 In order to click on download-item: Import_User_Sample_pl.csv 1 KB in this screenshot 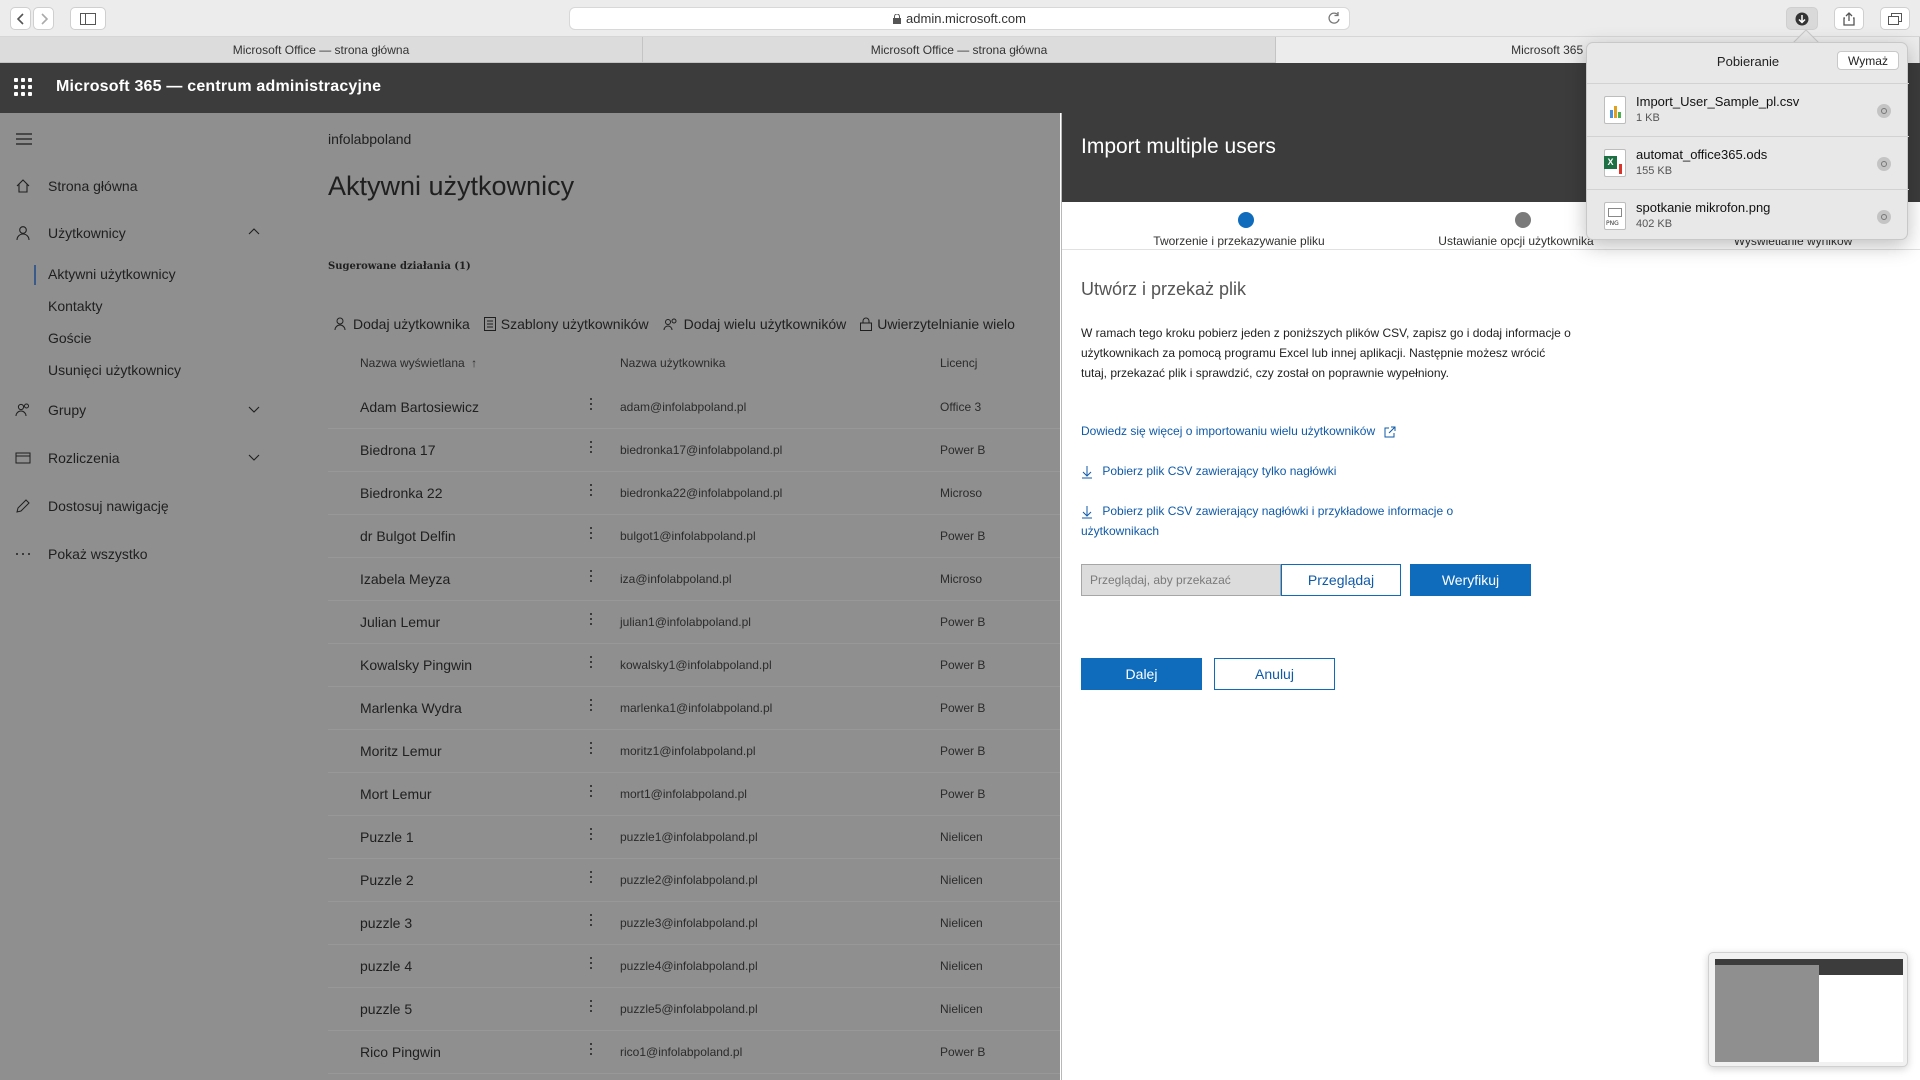, I will do `click(1748, 109)`.